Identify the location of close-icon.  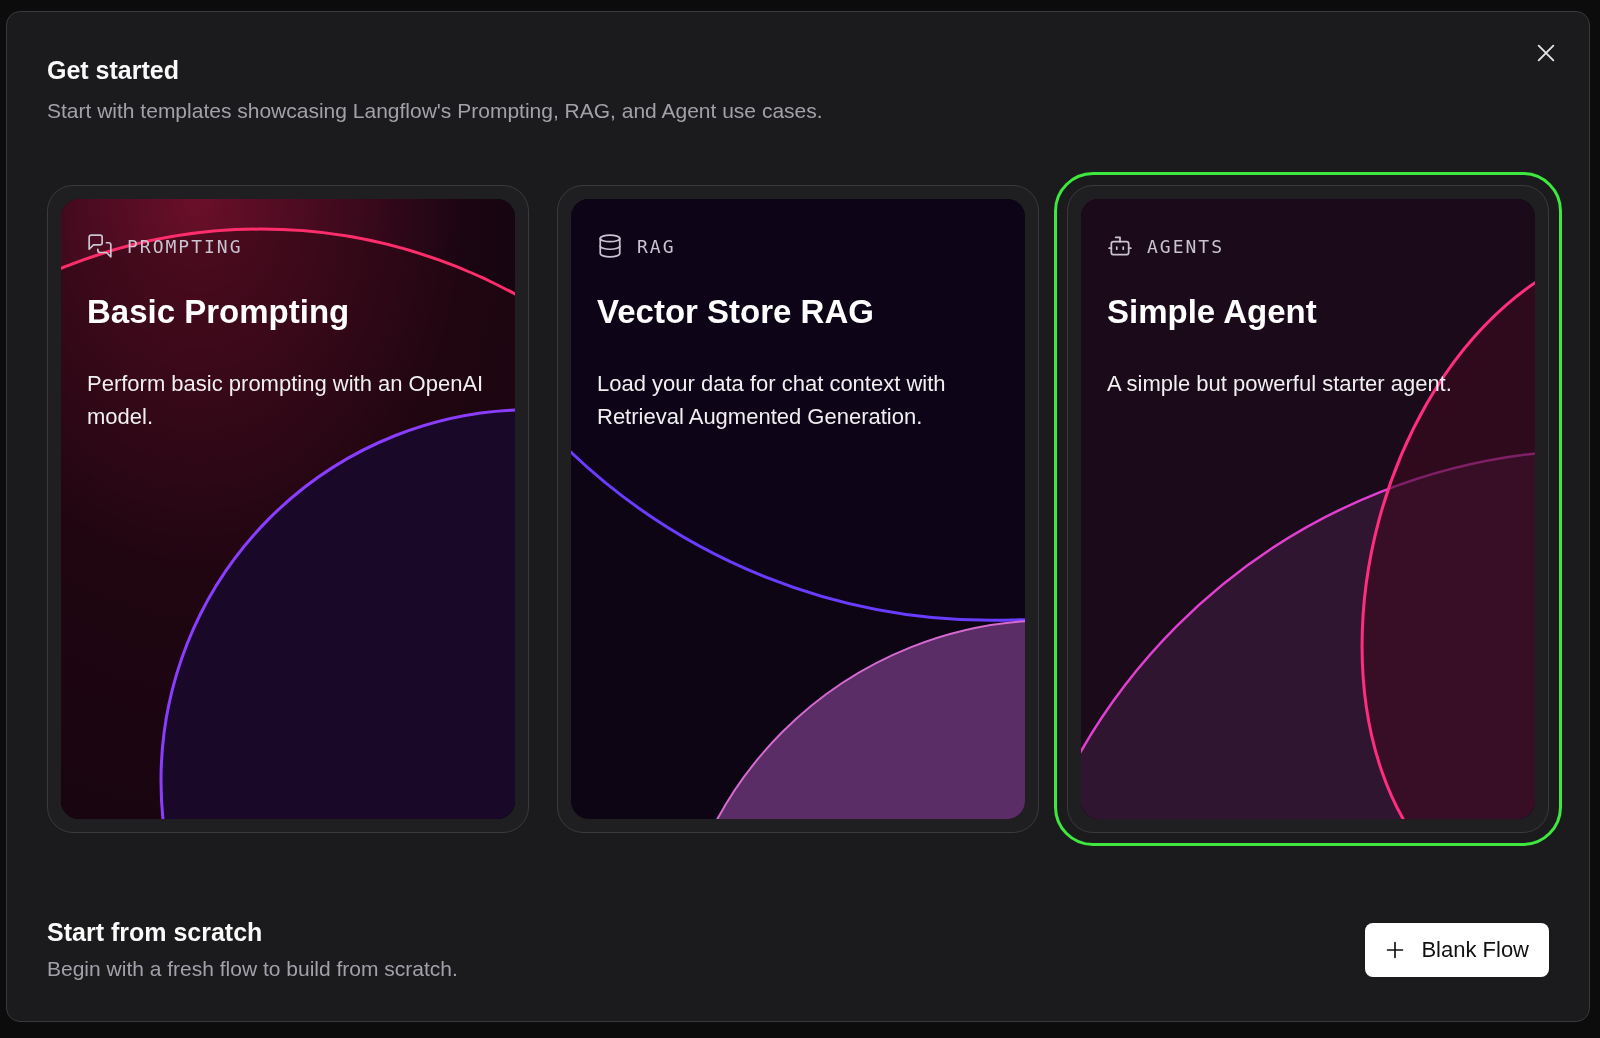
(1546, 53).